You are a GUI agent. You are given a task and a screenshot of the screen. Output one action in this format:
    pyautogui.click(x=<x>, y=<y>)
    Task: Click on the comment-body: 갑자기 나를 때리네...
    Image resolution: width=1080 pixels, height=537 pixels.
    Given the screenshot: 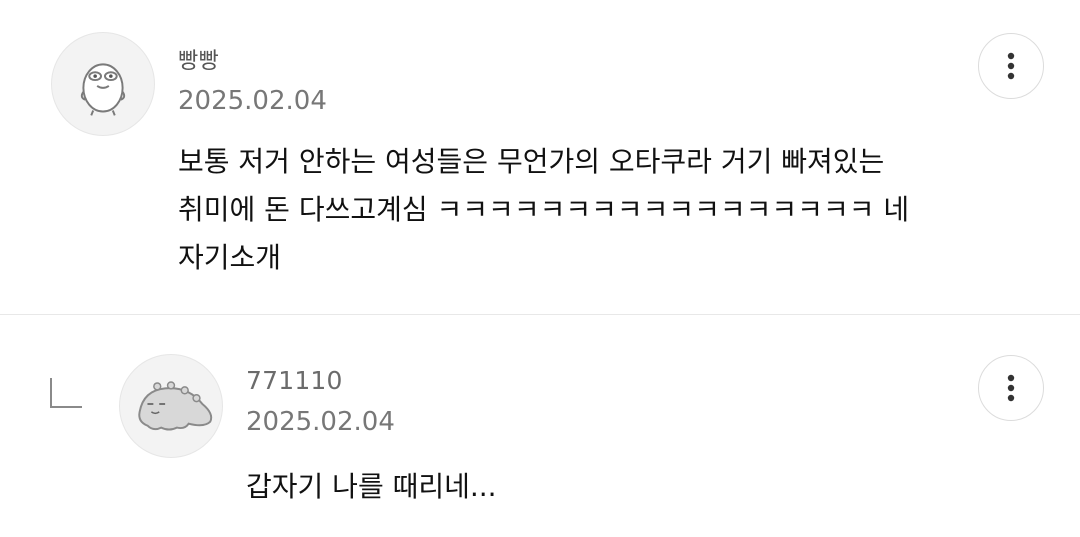 What is the action you would take?
    pyautogui.click(x=626, y=487)
    